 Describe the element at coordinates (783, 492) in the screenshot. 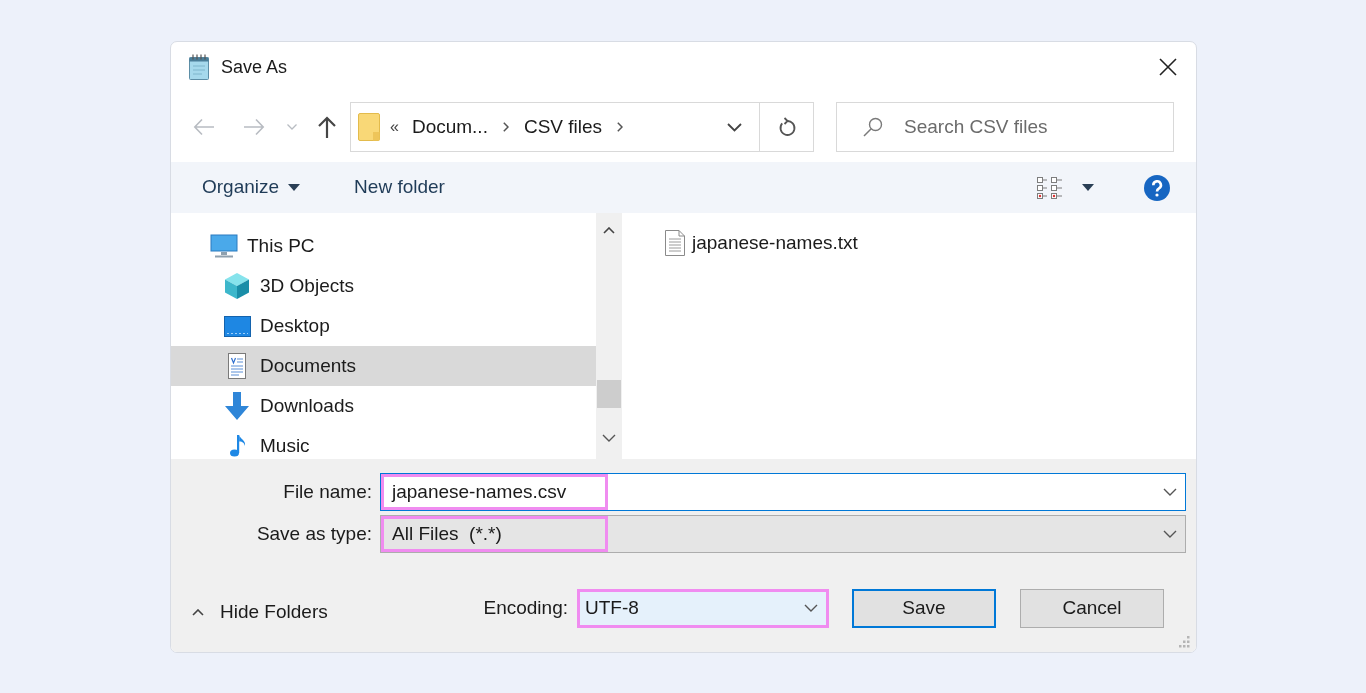

I see `file-name-field: japanese-names.csv` at that location.